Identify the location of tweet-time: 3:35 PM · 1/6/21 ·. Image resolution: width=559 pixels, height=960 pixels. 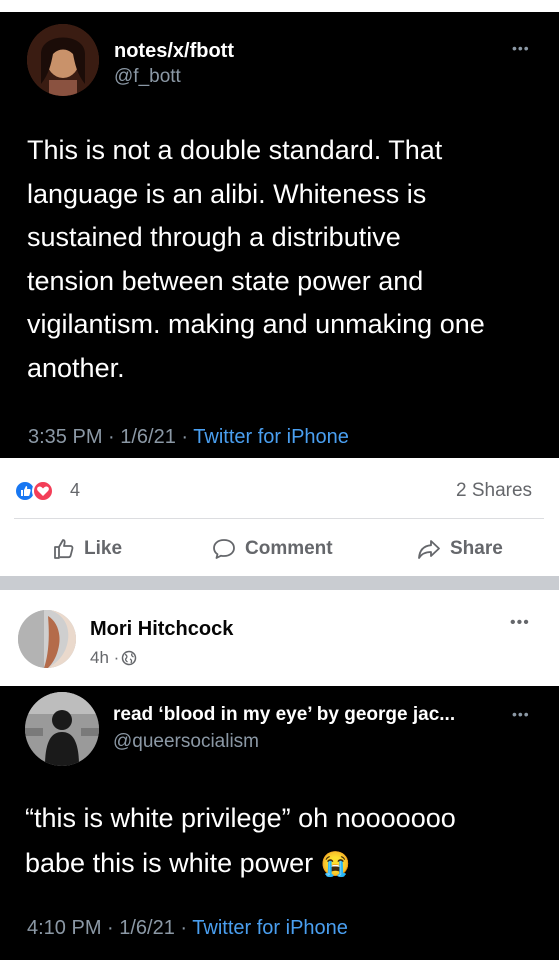
(111, 437).